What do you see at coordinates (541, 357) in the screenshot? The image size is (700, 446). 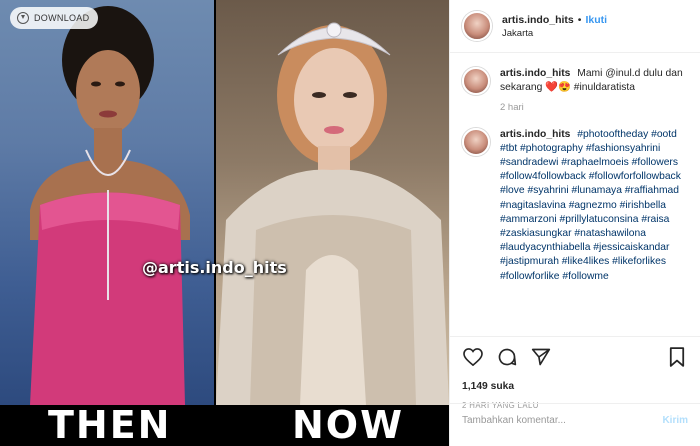 I see `share-icon` at bounding box center [541, 357].